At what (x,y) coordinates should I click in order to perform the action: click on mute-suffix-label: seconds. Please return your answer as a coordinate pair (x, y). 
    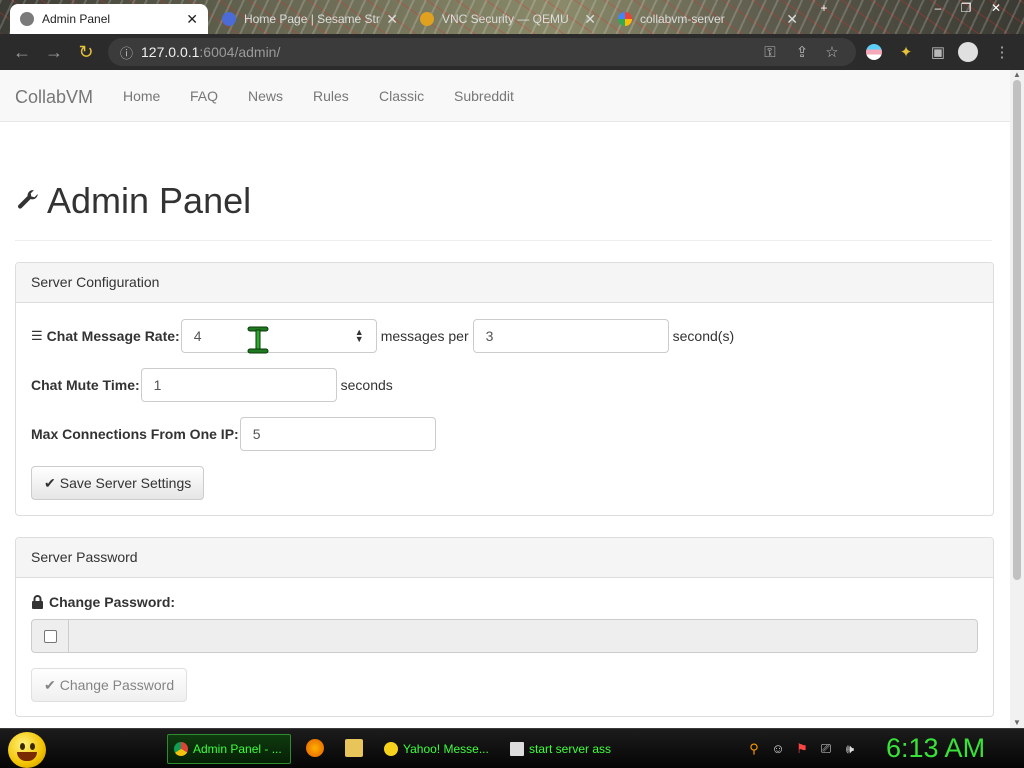
    Looking at the image, I should click on (366, 385).